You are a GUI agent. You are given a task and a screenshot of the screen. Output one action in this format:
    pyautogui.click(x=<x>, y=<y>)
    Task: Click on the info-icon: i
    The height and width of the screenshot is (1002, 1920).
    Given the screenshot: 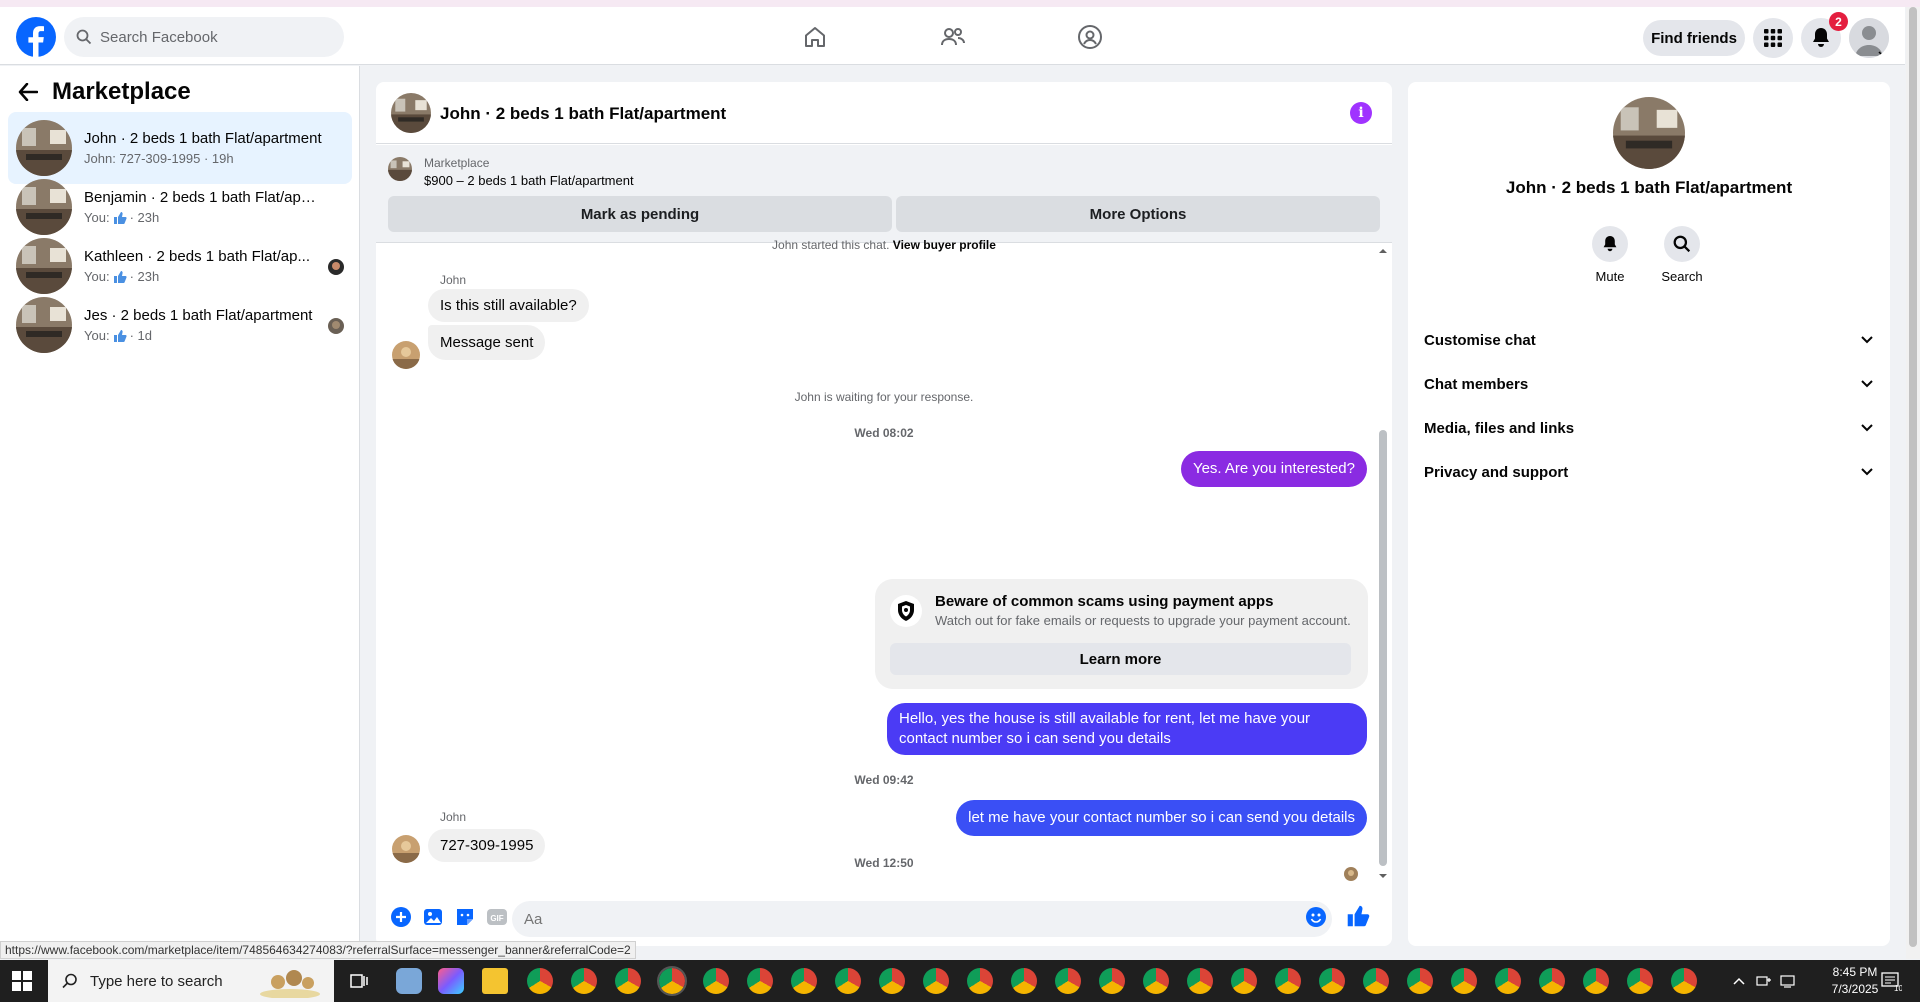 What is the action you would take?
    pyautogui.click(x=1361, y=113)
    